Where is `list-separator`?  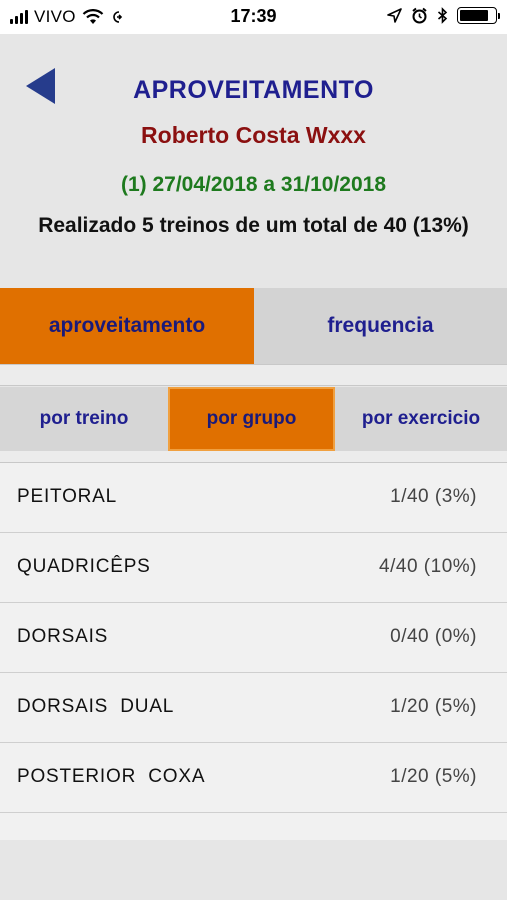 list-separator is located at coordinates (253, 457).